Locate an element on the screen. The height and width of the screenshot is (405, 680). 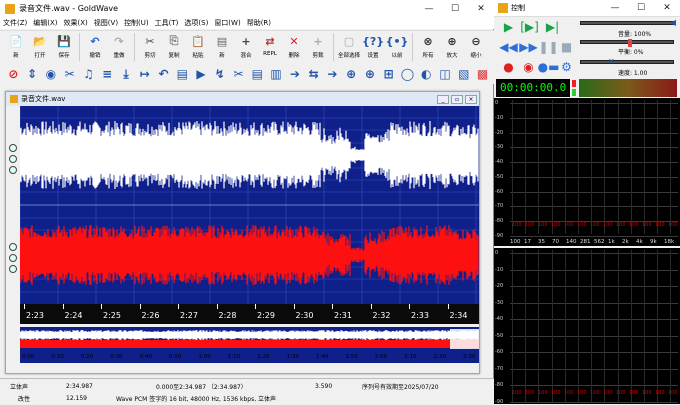
toolbar-button: ✂ 剪切 is located at coordinates (150, 47).